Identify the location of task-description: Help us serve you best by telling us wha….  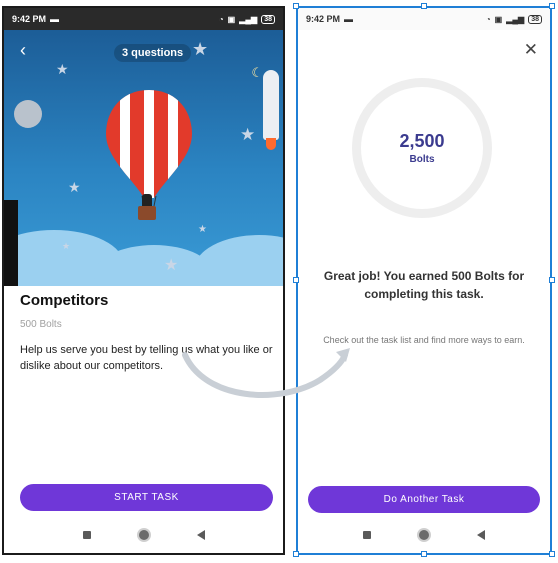
(146, 358).